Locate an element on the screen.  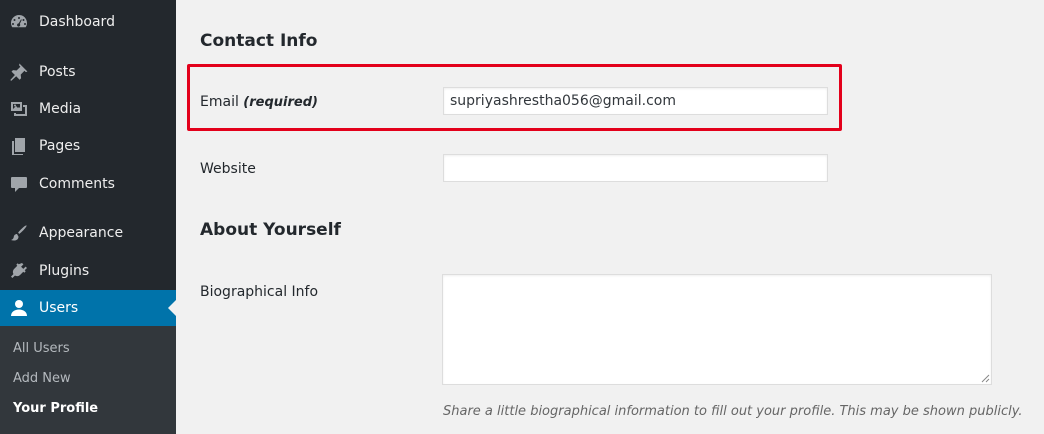
sidebar-item-label: Posts is located at coordinates (57, 72).